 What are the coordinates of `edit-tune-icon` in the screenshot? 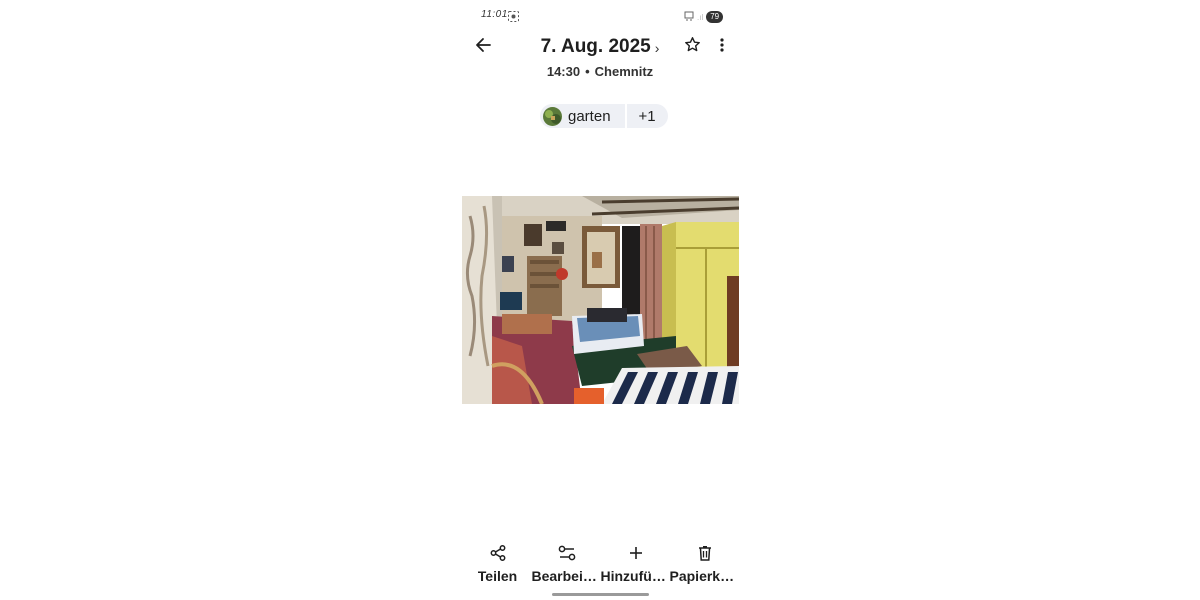 It's located at (567, 553).